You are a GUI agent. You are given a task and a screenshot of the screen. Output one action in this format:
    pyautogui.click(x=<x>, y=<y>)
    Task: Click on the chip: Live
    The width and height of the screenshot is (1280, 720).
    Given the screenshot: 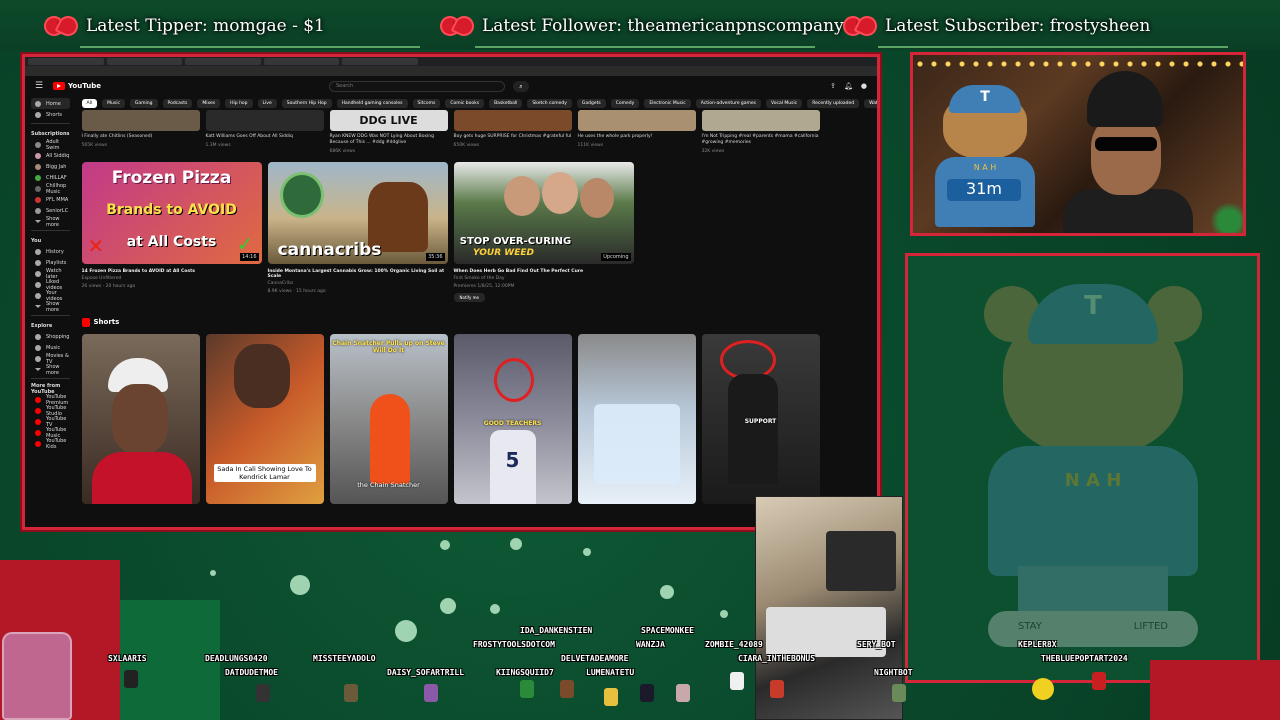 What is the action you would take?
    pyautogui.click(x=267, y=103)
    